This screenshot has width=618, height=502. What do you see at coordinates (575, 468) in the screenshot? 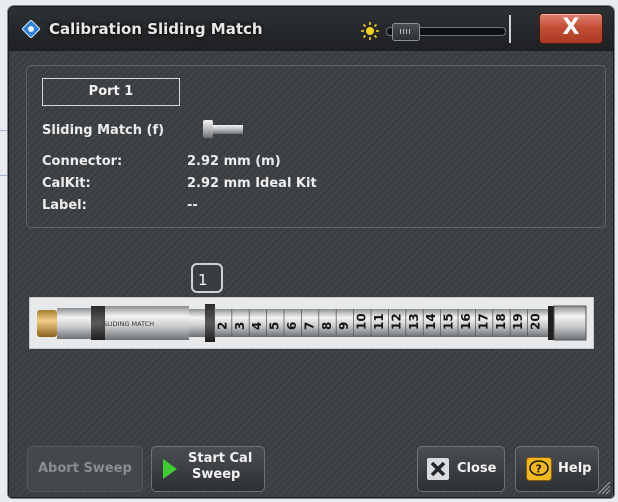
I see `help-label: Help` at bounding box center [575, 468].